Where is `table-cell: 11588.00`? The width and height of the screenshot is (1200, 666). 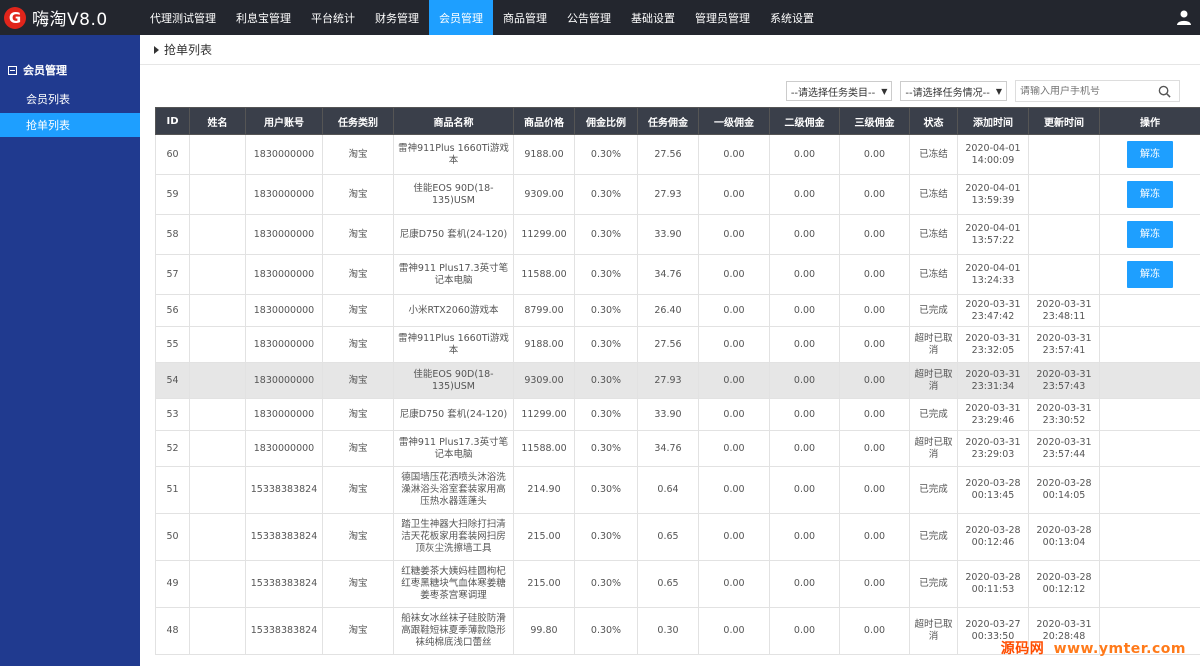
table-cell: 11588.00 is located at coordinates (544, 448).